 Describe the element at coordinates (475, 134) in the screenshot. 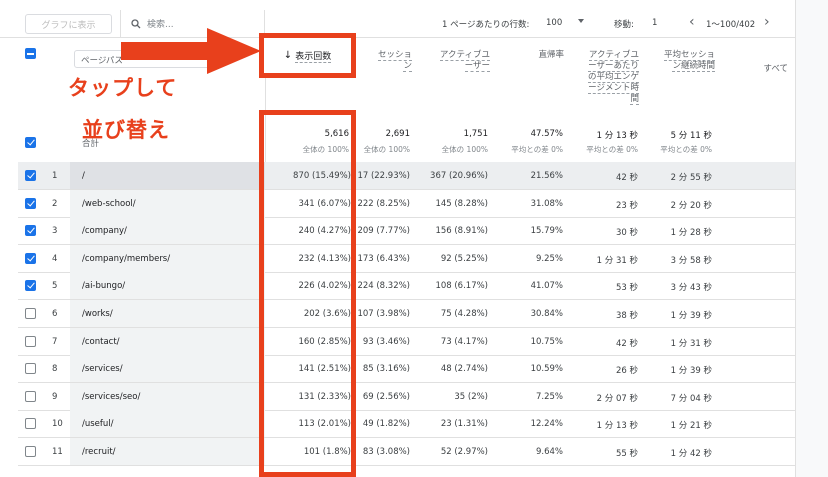

I see `total-active-users: 1,751` at that location.